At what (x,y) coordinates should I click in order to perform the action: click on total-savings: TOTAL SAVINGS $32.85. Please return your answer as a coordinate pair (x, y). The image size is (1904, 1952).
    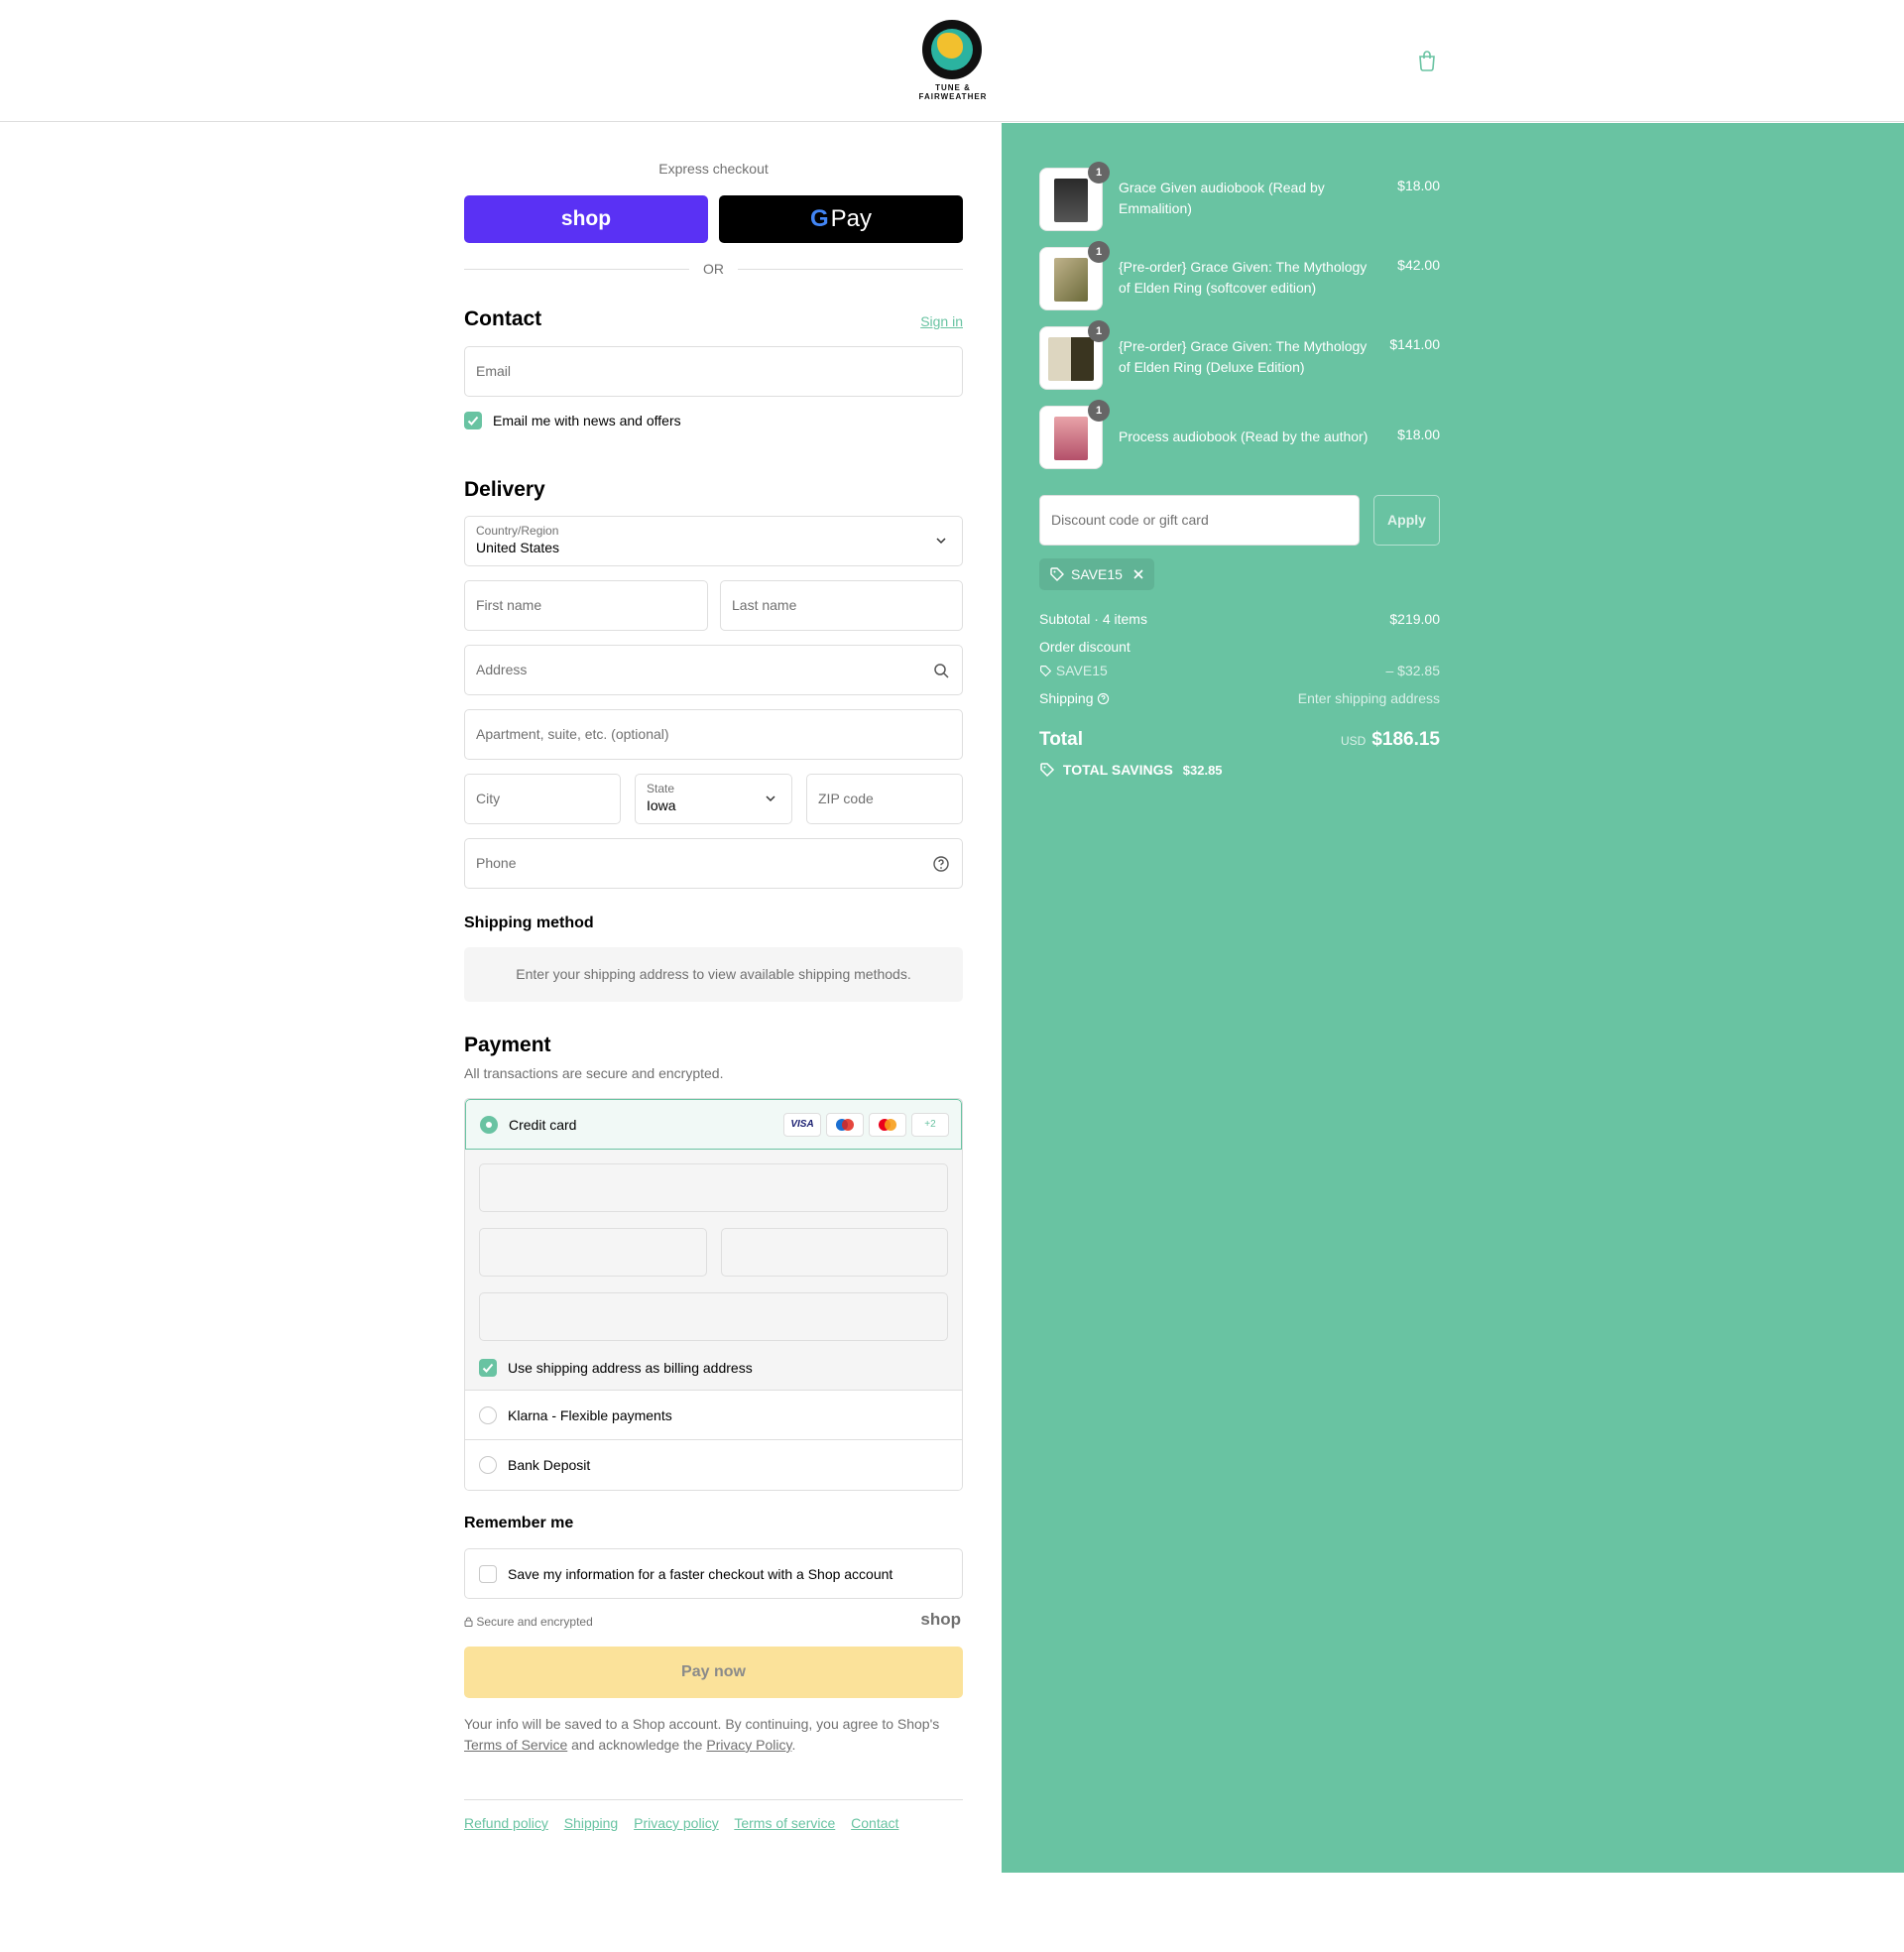
    Looking at the image, I should click on (1239, 770).